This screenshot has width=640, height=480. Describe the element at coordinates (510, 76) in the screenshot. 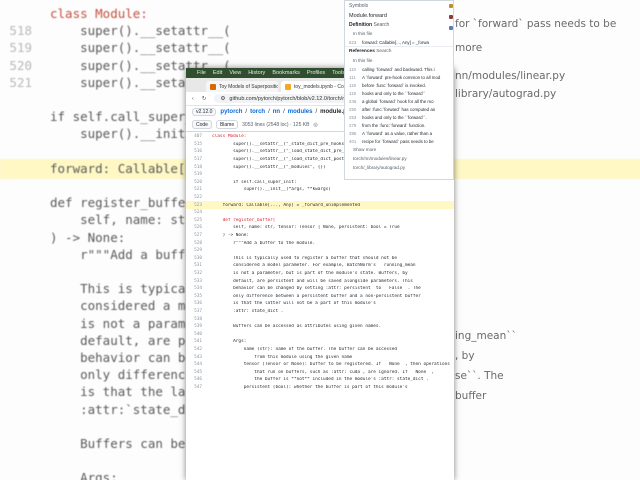

I see `bg-right-text: nn/modules/linear.py` at that location.